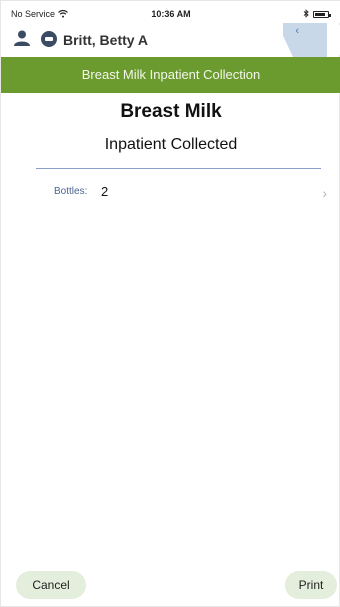 The height and width of the screenshot is (607, 340). What do you see at coordinates (311, 585) in the screenshot?
I see `print-button: Print` at bounding box center [311, 585].